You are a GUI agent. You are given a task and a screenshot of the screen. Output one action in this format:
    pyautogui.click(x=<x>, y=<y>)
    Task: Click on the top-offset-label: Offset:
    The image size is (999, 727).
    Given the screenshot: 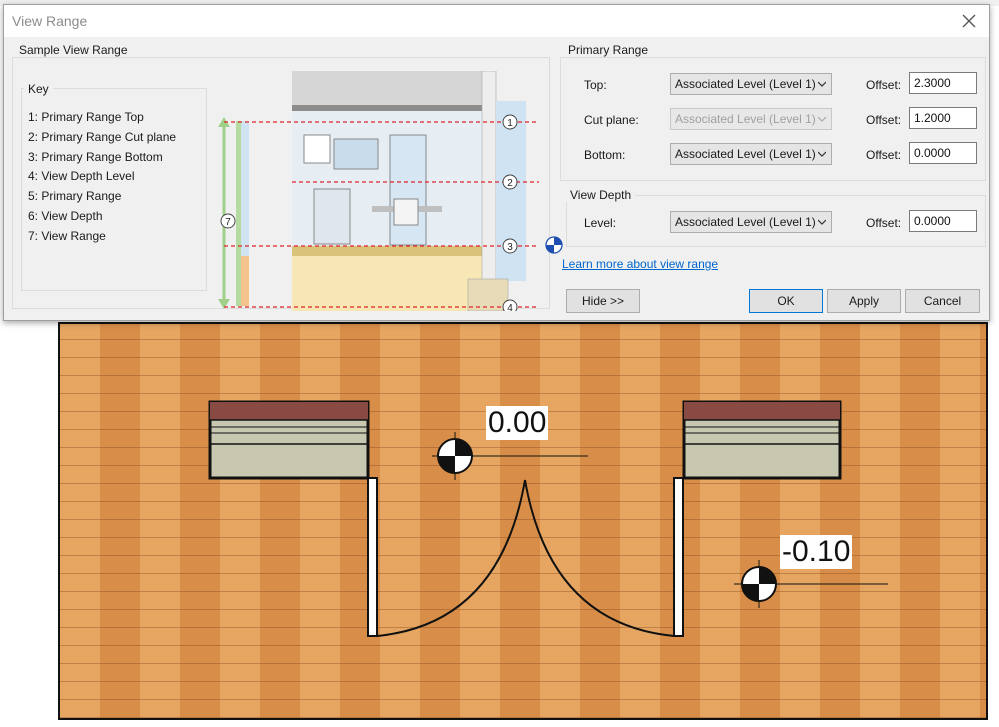 What is the action you would take?
    pyautogui.click(x=884, y=85)
    